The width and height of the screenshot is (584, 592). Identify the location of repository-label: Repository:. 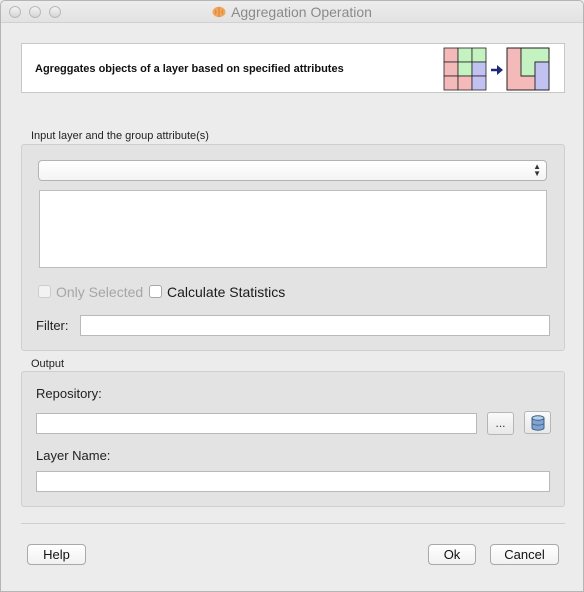
(69, 393).